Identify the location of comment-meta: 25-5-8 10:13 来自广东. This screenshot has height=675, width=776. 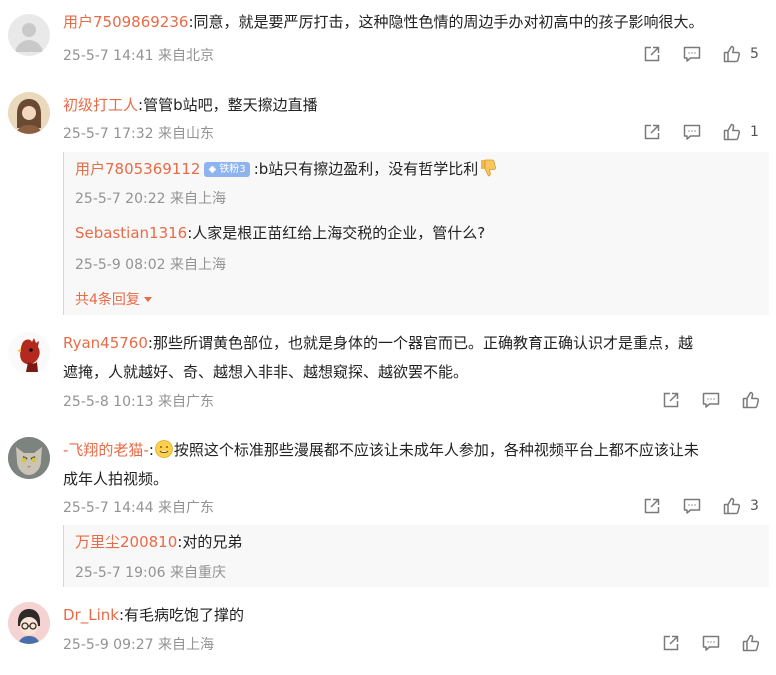
(138, 402).